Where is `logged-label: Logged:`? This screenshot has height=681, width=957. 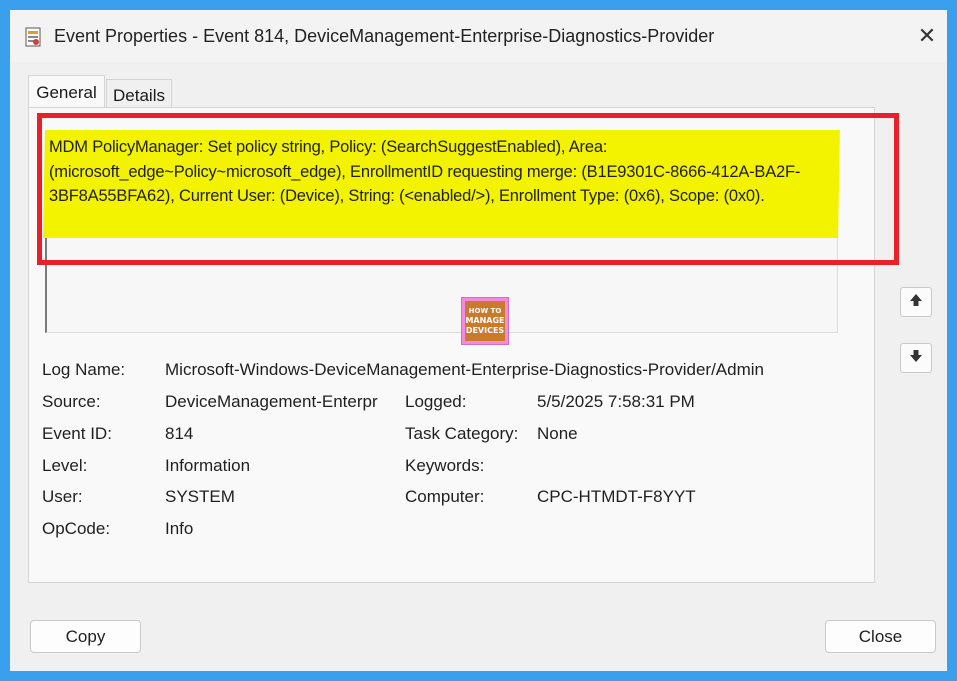
logged-label: Logged: is located at coordinates (436, 401).